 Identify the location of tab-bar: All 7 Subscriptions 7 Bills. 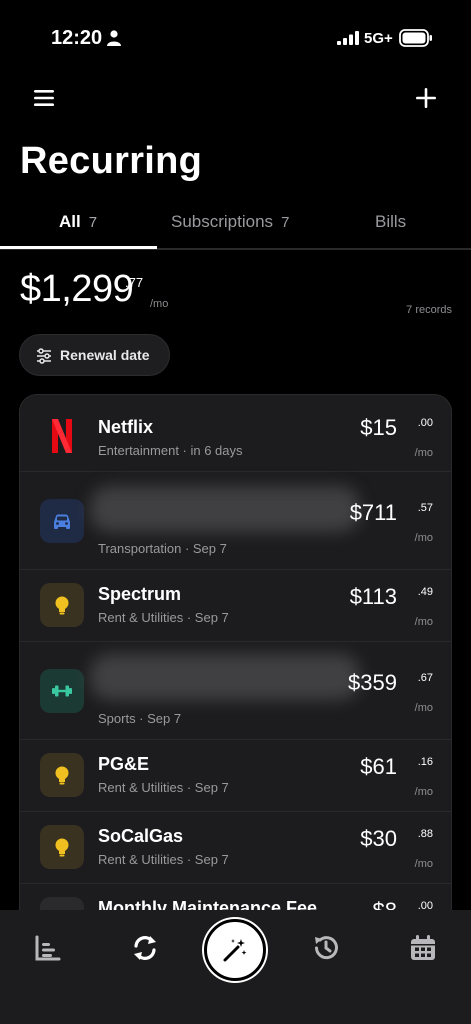
(235, 225).